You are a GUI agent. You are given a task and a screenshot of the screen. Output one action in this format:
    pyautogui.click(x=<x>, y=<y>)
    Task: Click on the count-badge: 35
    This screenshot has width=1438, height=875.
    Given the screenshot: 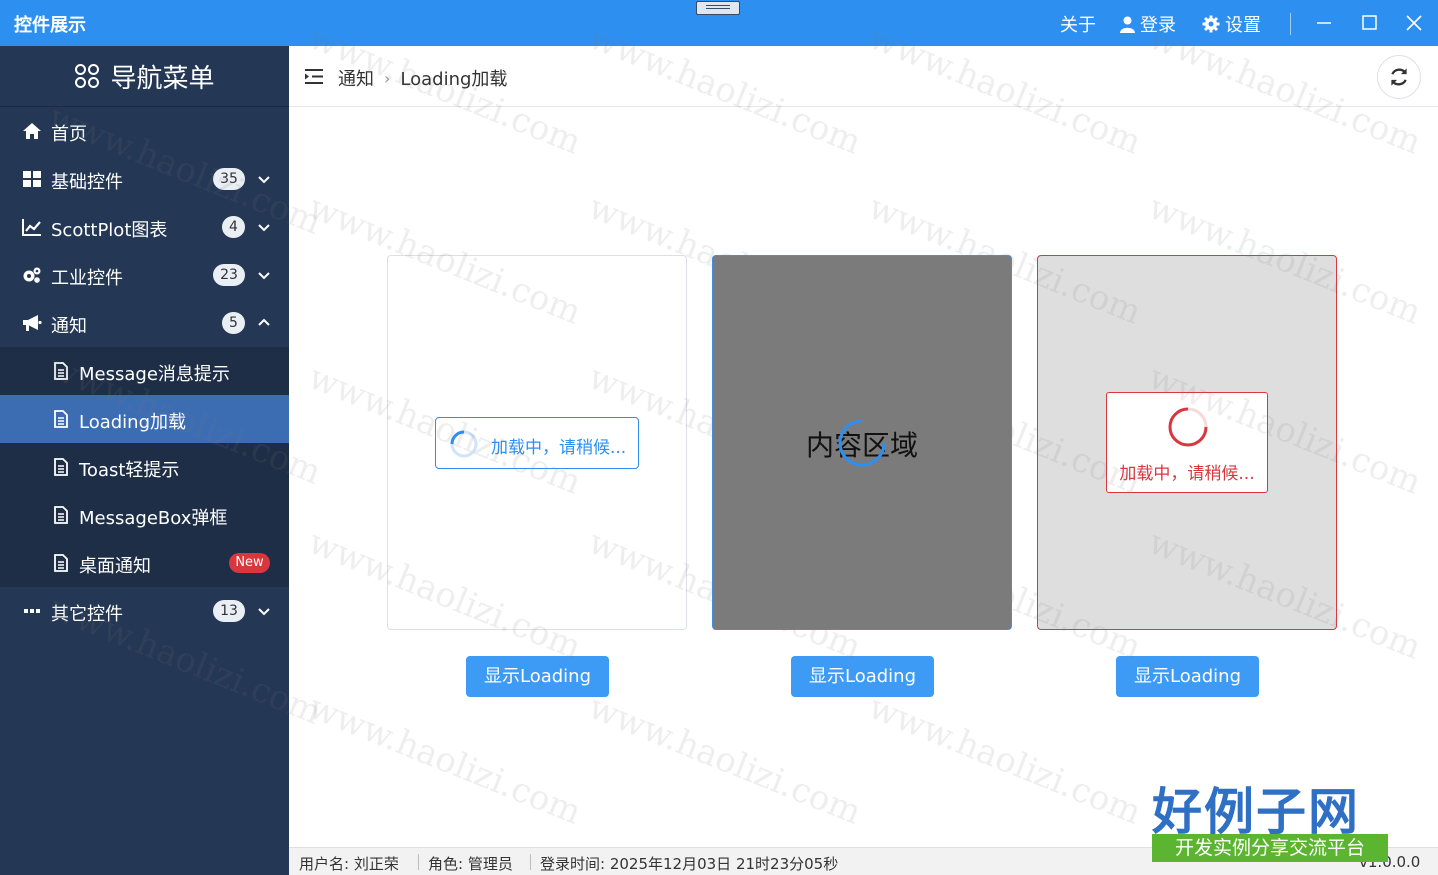 What is the action you would take?
    pyautogui.click(x=229, y=179)
    